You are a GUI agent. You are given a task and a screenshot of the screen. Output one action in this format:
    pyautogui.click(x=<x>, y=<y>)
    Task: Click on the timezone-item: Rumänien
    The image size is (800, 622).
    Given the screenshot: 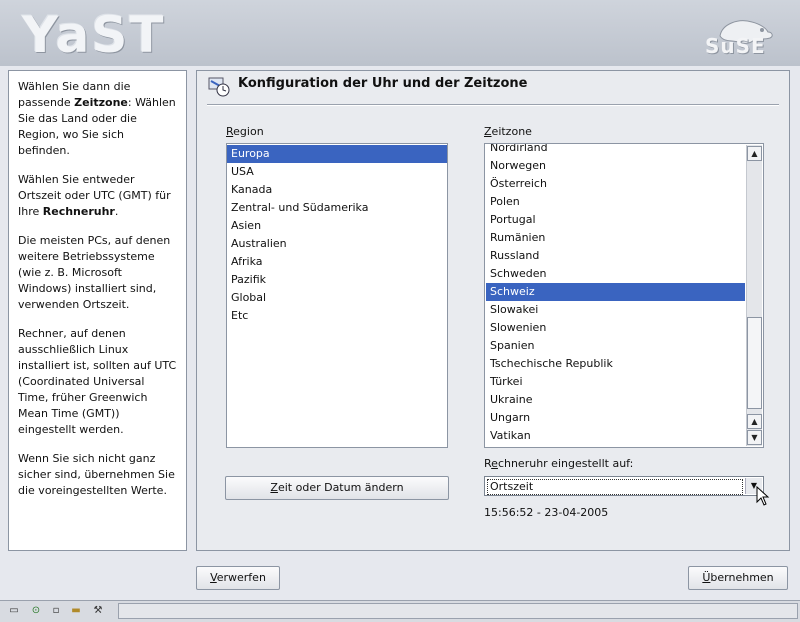 What is the action you would take?
    pyautogui.click(x=615, y=238)
    